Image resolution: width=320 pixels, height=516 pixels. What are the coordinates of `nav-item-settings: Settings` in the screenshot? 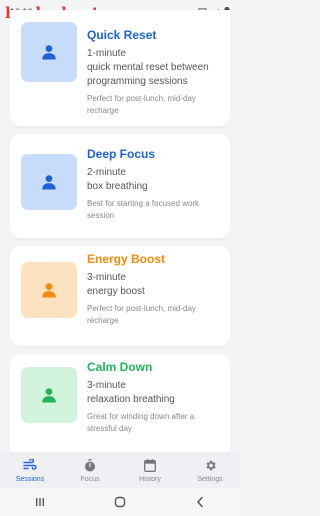 It's located at (210, 467).